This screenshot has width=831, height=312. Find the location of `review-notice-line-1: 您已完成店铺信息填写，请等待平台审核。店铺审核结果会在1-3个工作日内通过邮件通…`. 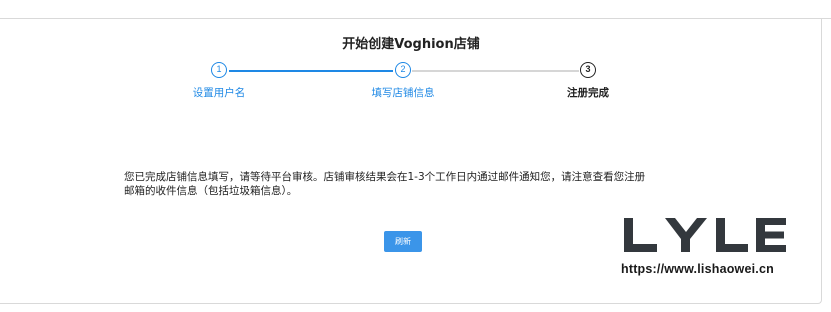

review-notice-line-1: 您已完成店铺信息填写，请等待平台审核。店铺审核结果会在1-3个工作日内通过邮件通… is located at coordinates (385, 177).